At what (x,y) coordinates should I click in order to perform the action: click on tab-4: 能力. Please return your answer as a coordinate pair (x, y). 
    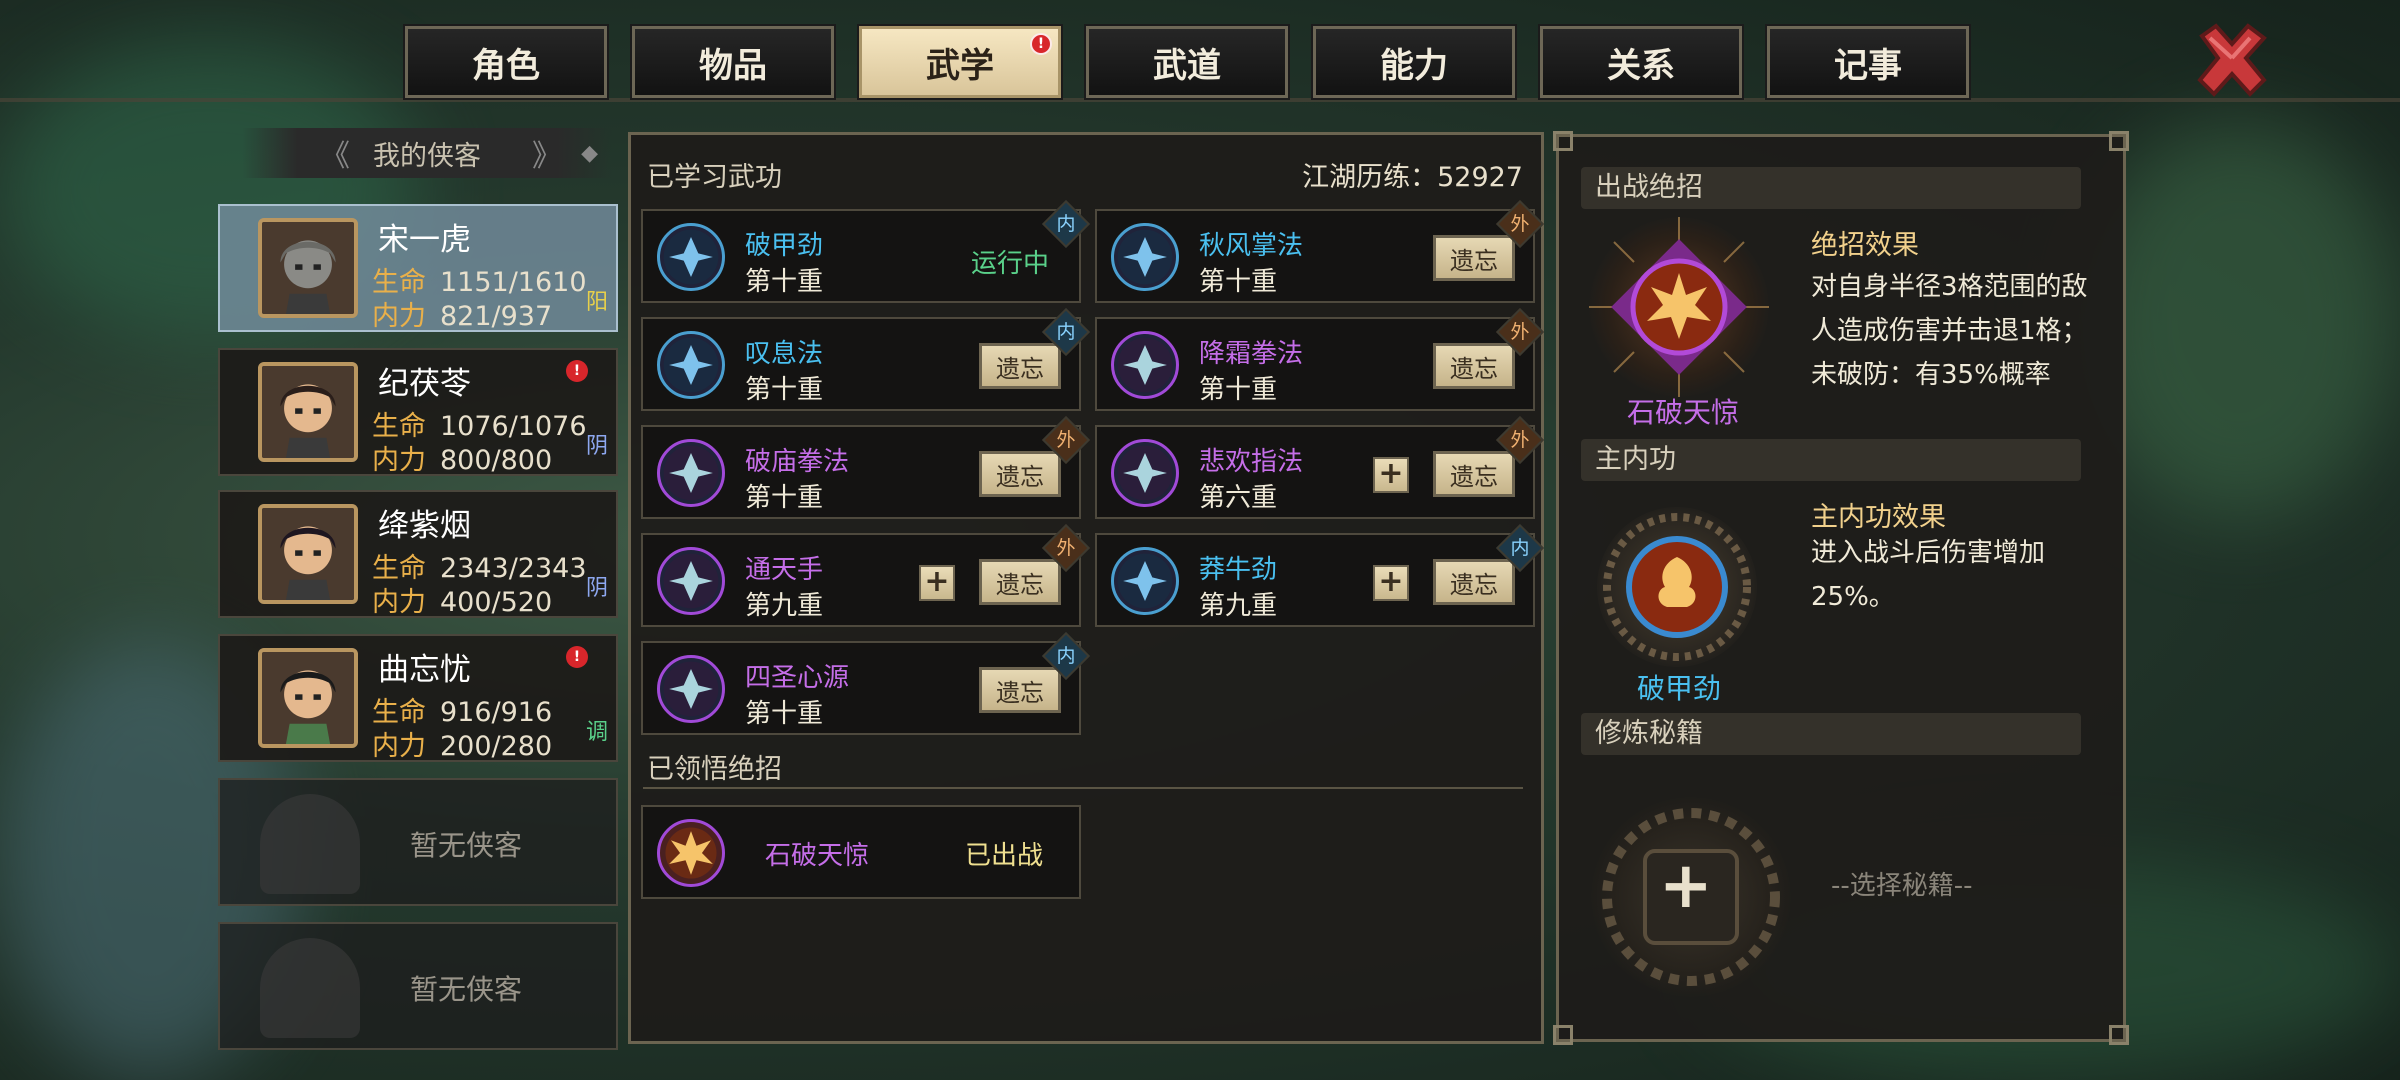
    Looking at the image, I should click on (1414, 62).